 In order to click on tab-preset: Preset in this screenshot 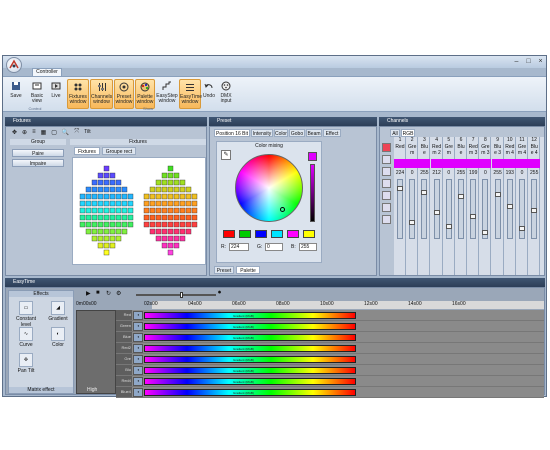, I will do `click(224, 270)`.